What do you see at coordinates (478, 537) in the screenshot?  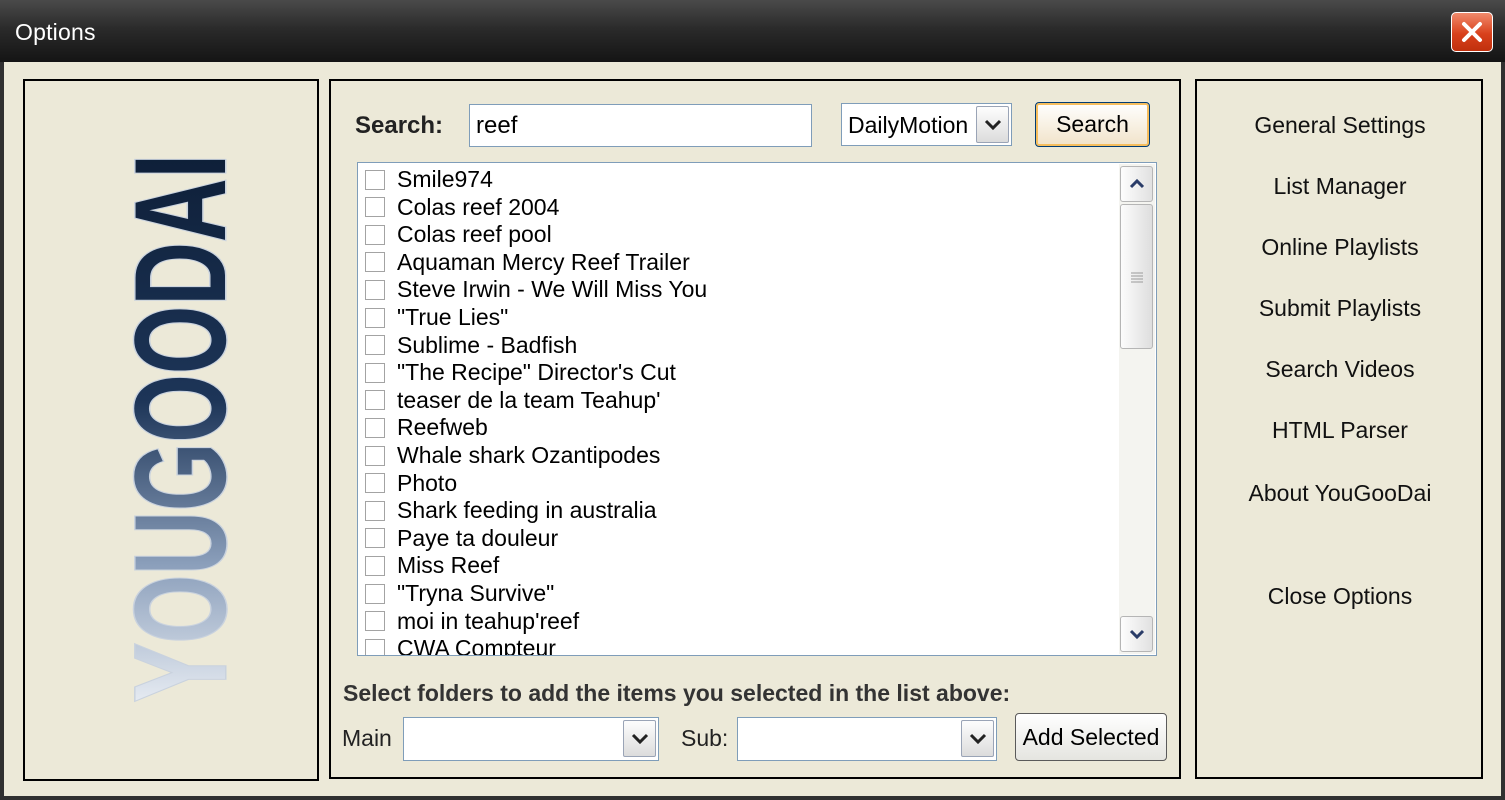 I see `list-item-label: Paye ta douleur` at bounding box center [478, 537].